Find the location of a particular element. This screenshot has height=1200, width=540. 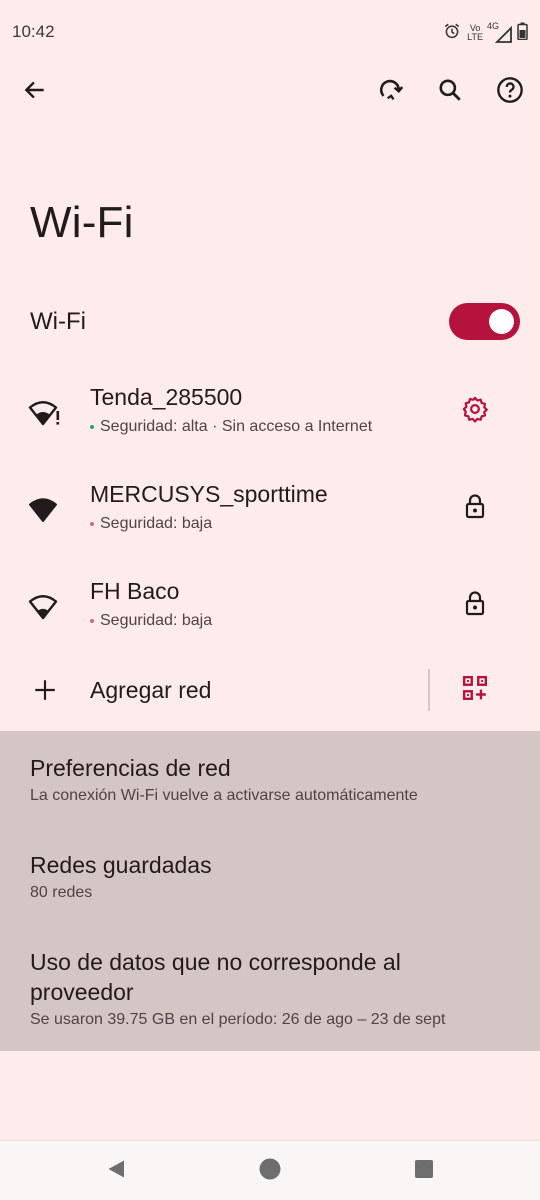

wifi-toggle-row: Wi-Fi is located at coordinates (270, 323).